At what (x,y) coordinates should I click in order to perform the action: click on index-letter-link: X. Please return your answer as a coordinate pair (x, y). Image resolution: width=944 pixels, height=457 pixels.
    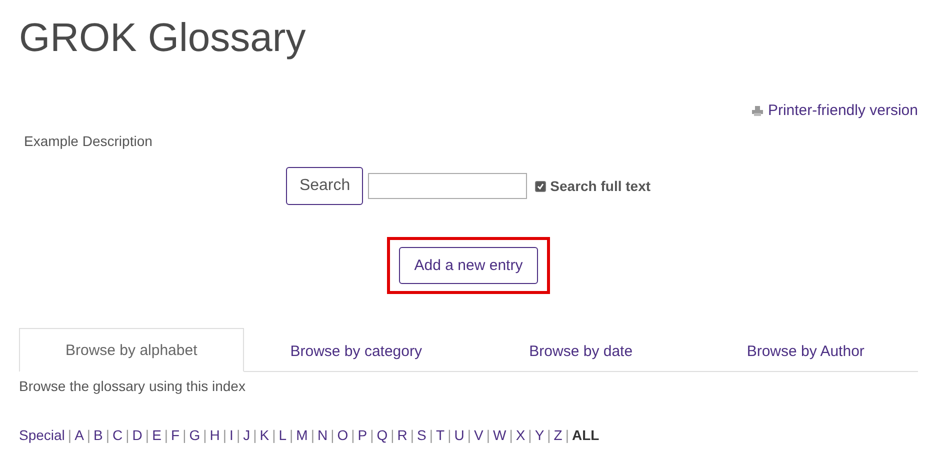
    Looking at the image, I should click on (521, 435).